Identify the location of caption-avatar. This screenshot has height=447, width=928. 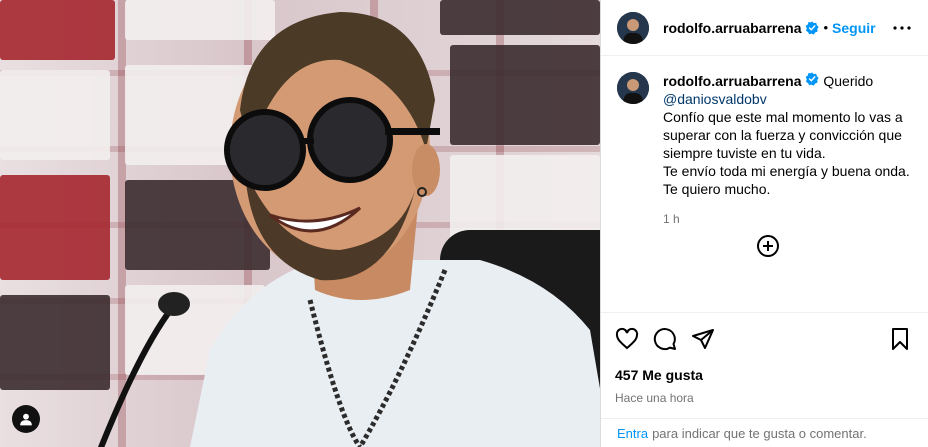
(633, 88).